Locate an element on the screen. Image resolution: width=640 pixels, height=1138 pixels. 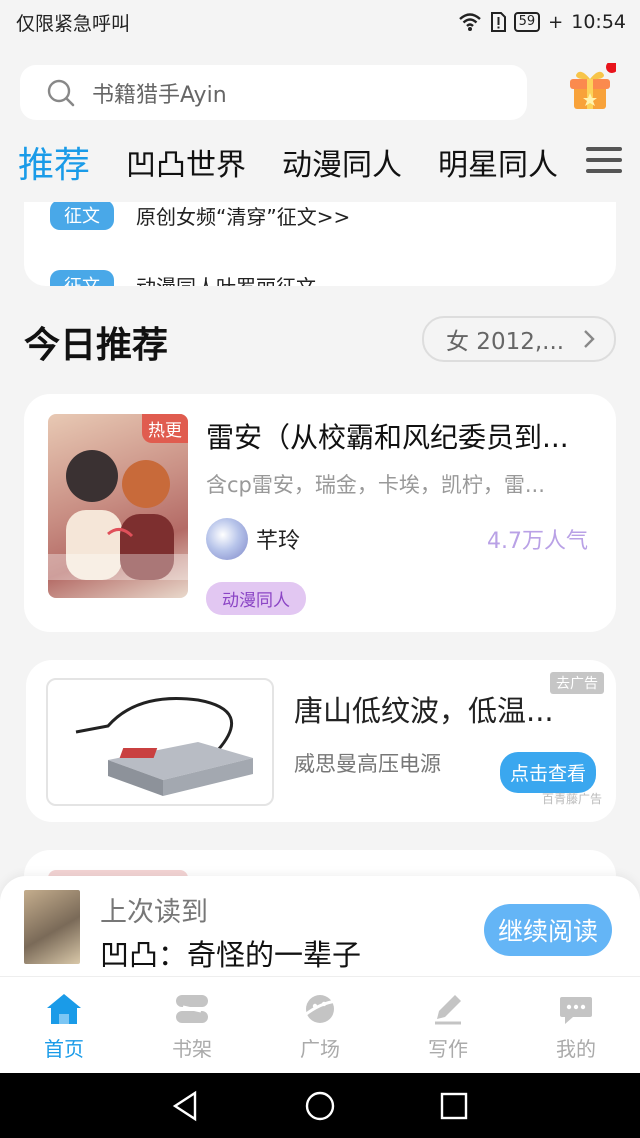
search-icon is located at coordinates (61, 92).